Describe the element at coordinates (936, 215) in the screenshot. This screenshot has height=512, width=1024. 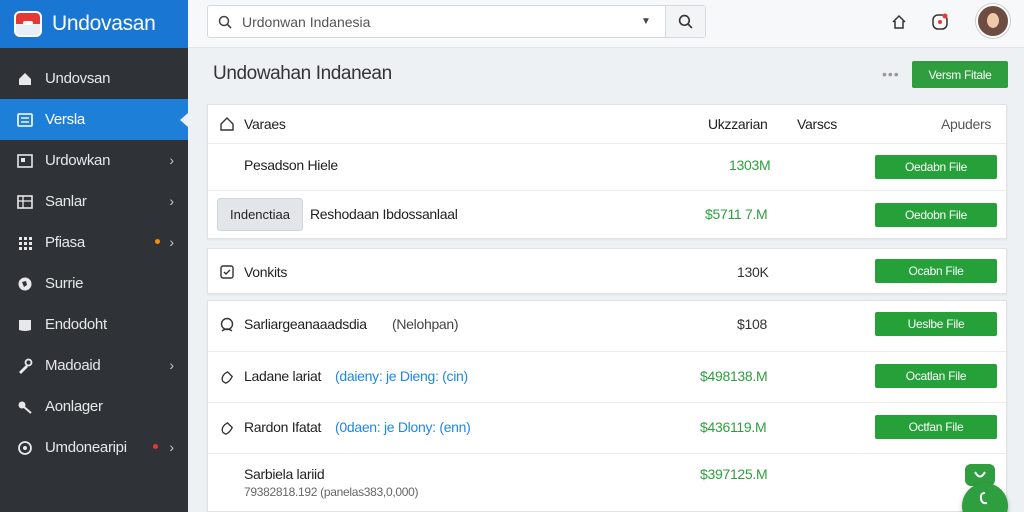
I see `open-file-button: Oedobn File` at that location.